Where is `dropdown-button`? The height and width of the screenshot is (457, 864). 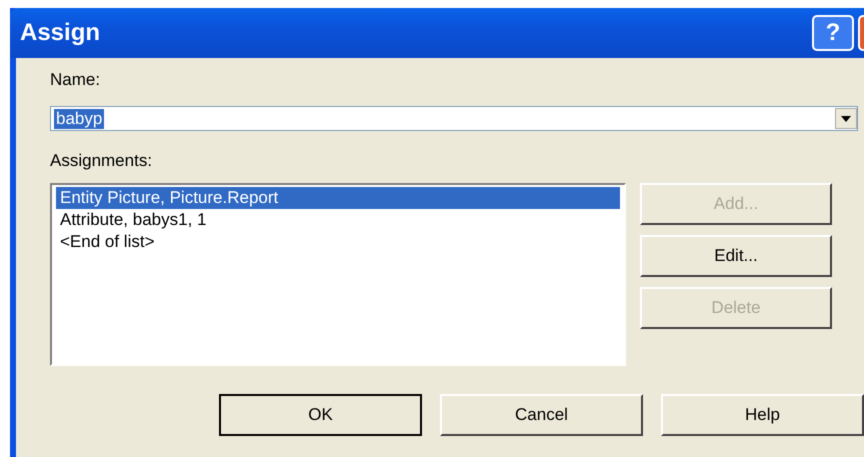 dropdown-button is located at coordinates (846, 118).